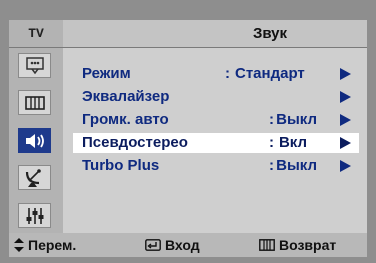 Image resolution: width=376 pixels, height=263 pixels. I want to click on menu-grid-icon, so click(267, 245).